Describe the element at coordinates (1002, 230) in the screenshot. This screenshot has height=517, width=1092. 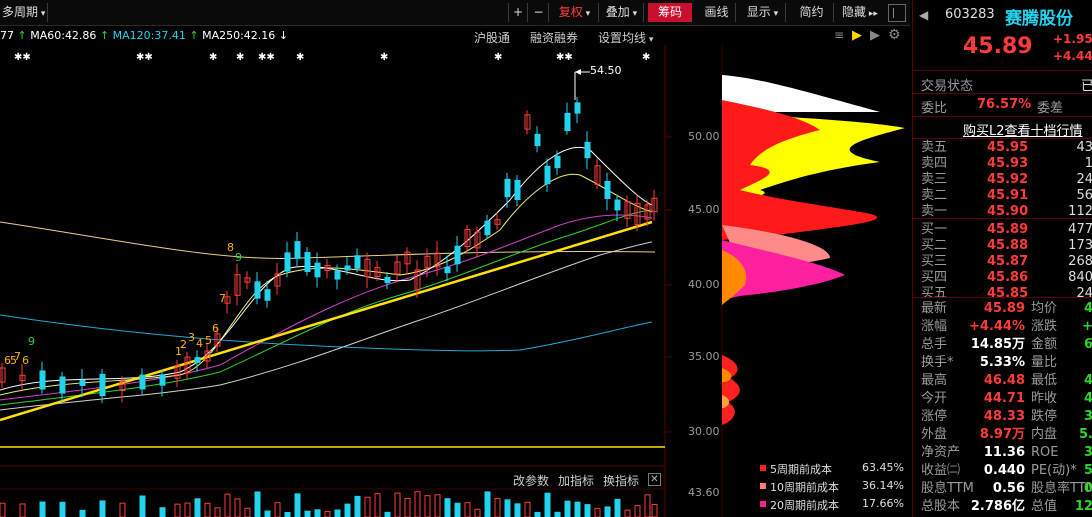
I see `order-book-row: 买一 45.89 477` at that location.